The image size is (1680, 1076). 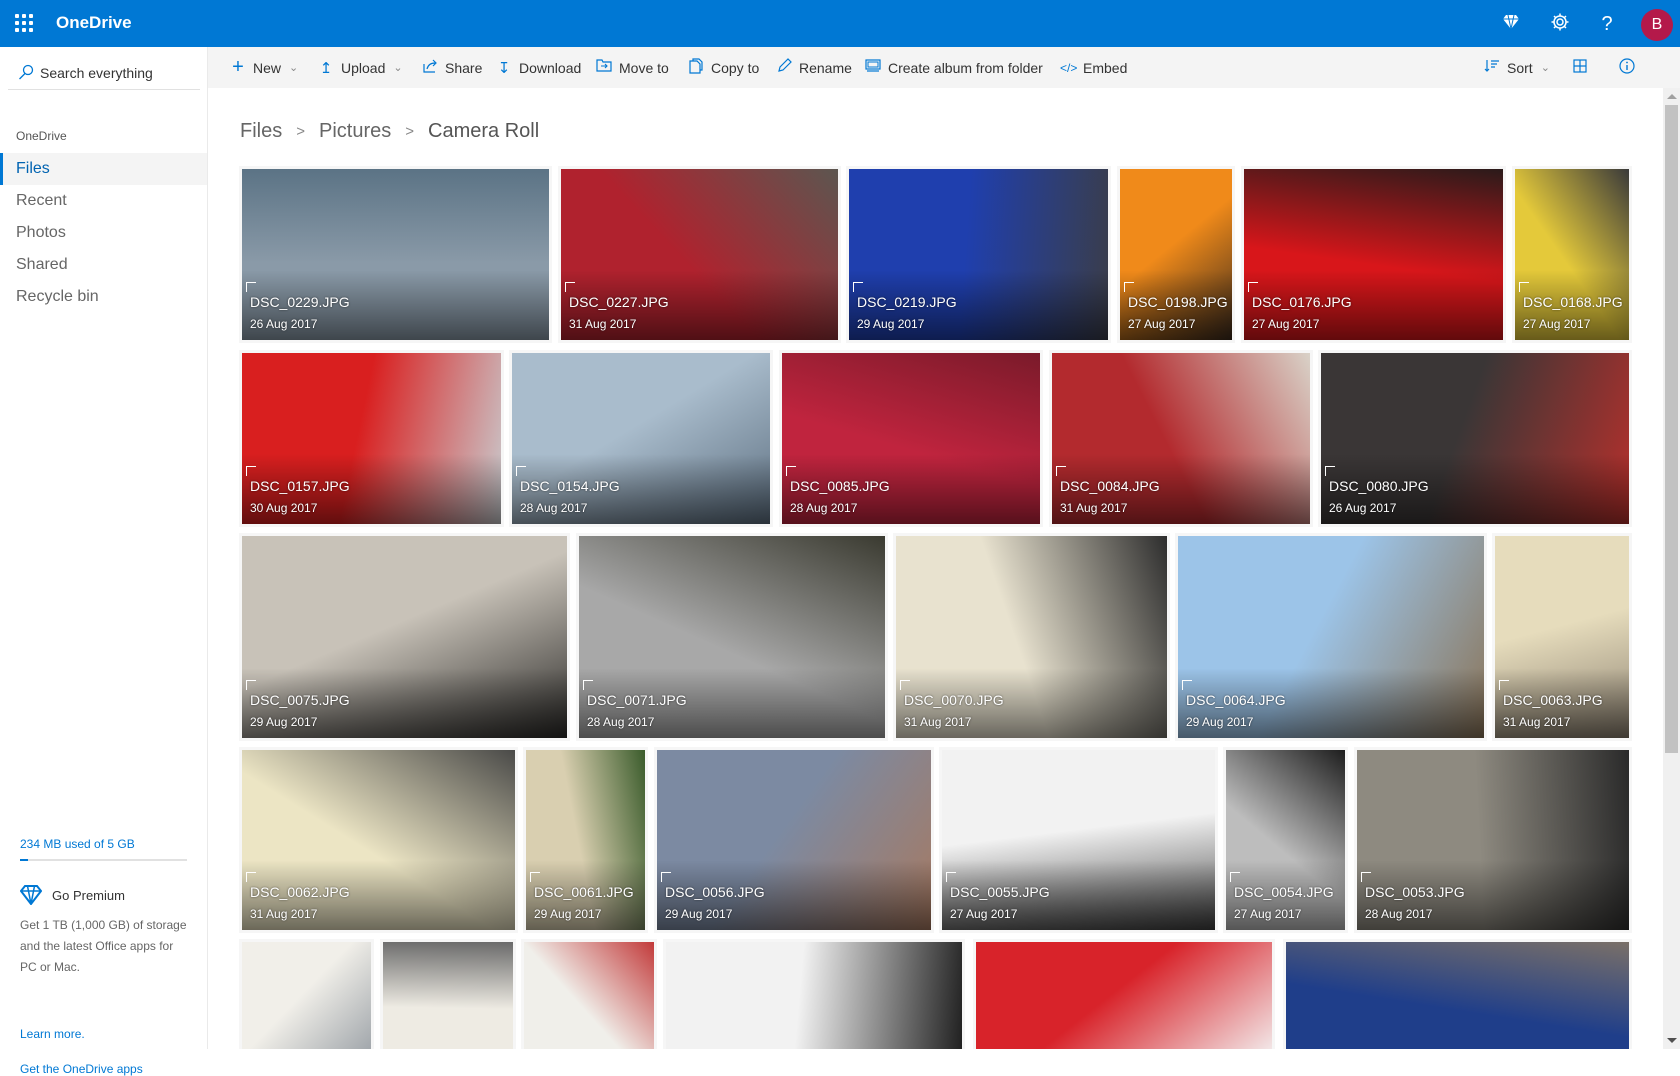 What do you see at coordinates (238, 67) in the screenshot?
I see `plus-icon: +` at bounding box center [238, 67].